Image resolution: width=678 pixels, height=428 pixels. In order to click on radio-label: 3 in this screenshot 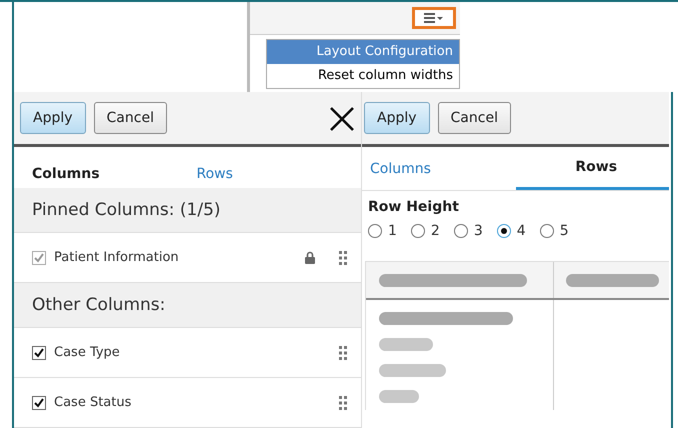, I will do `click(478, 231)`.